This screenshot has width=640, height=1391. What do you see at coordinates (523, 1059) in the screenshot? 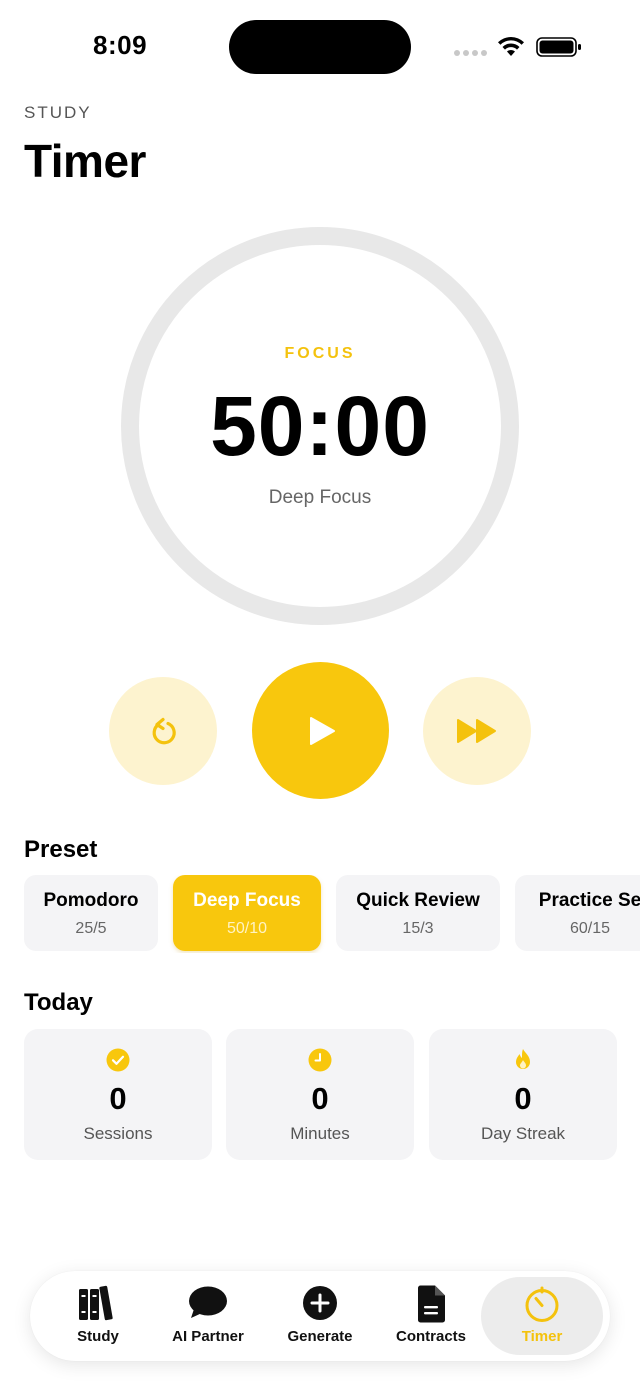
I see `flame-icon` at bounding box center [523, 1059].